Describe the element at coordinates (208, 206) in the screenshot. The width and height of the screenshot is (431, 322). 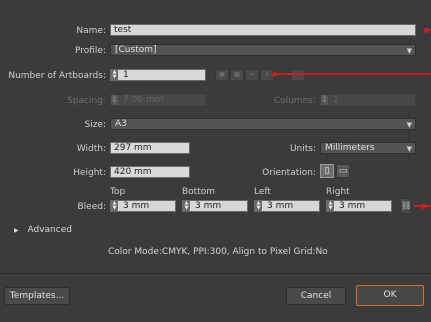
I see `bleed-bottom-value: 3 mm` at that location.